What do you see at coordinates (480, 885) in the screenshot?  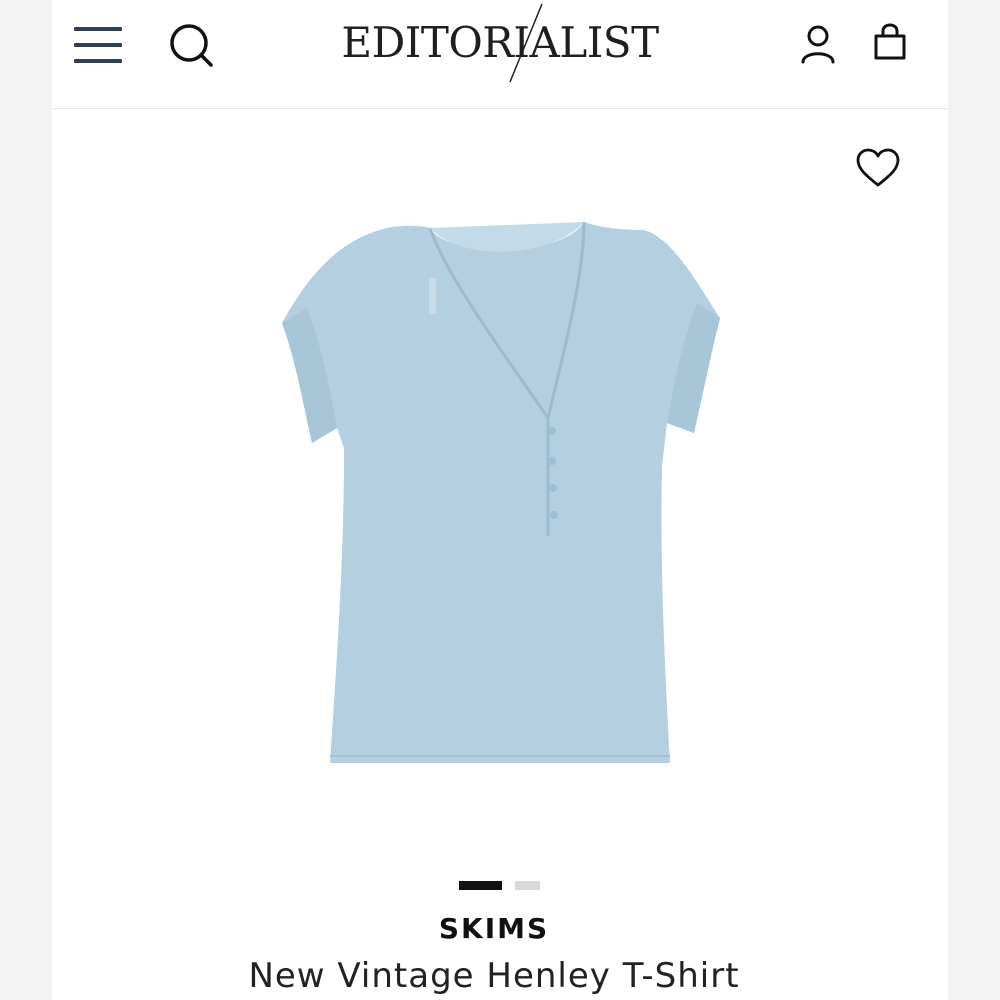 I see `carousel-dot-active` at bounding box center [480, 885].